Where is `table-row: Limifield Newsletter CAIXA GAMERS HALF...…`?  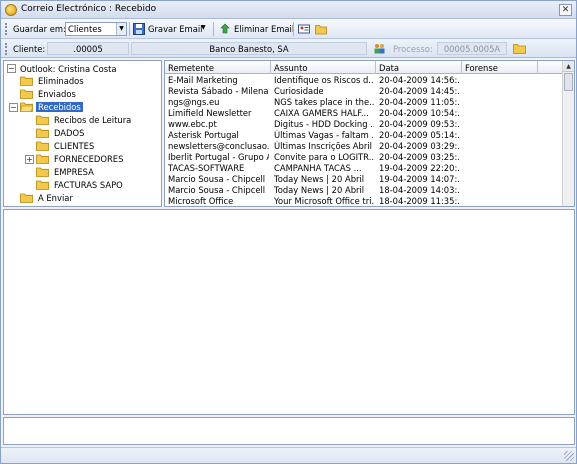
table-row: Limifield Newsletter CAIXA GAMERS HALF...… is located at coordinates (364, 113).